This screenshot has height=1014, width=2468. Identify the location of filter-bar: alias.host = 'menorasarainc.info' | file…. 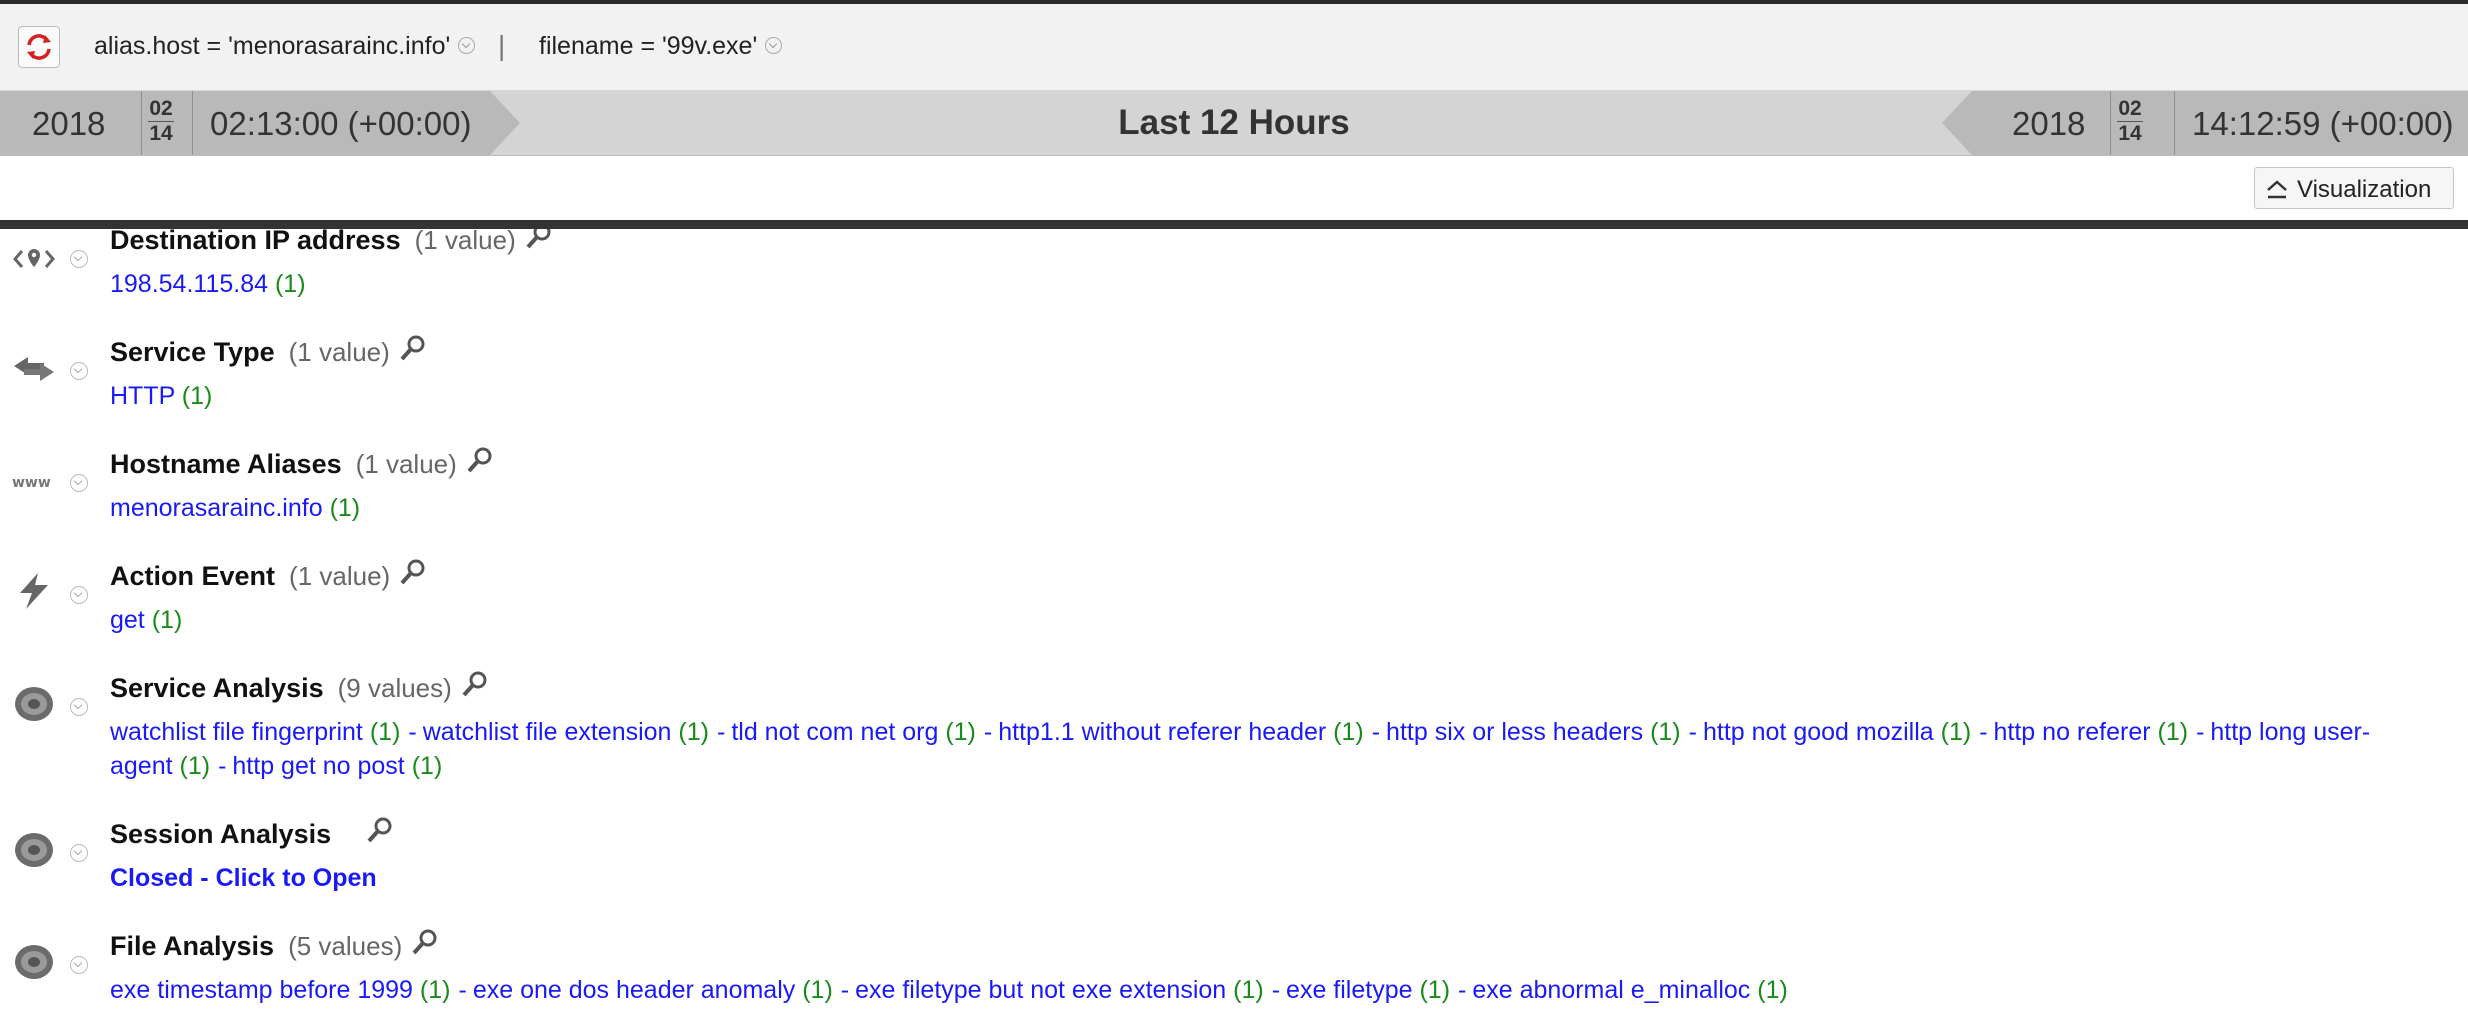
(1234, 47).